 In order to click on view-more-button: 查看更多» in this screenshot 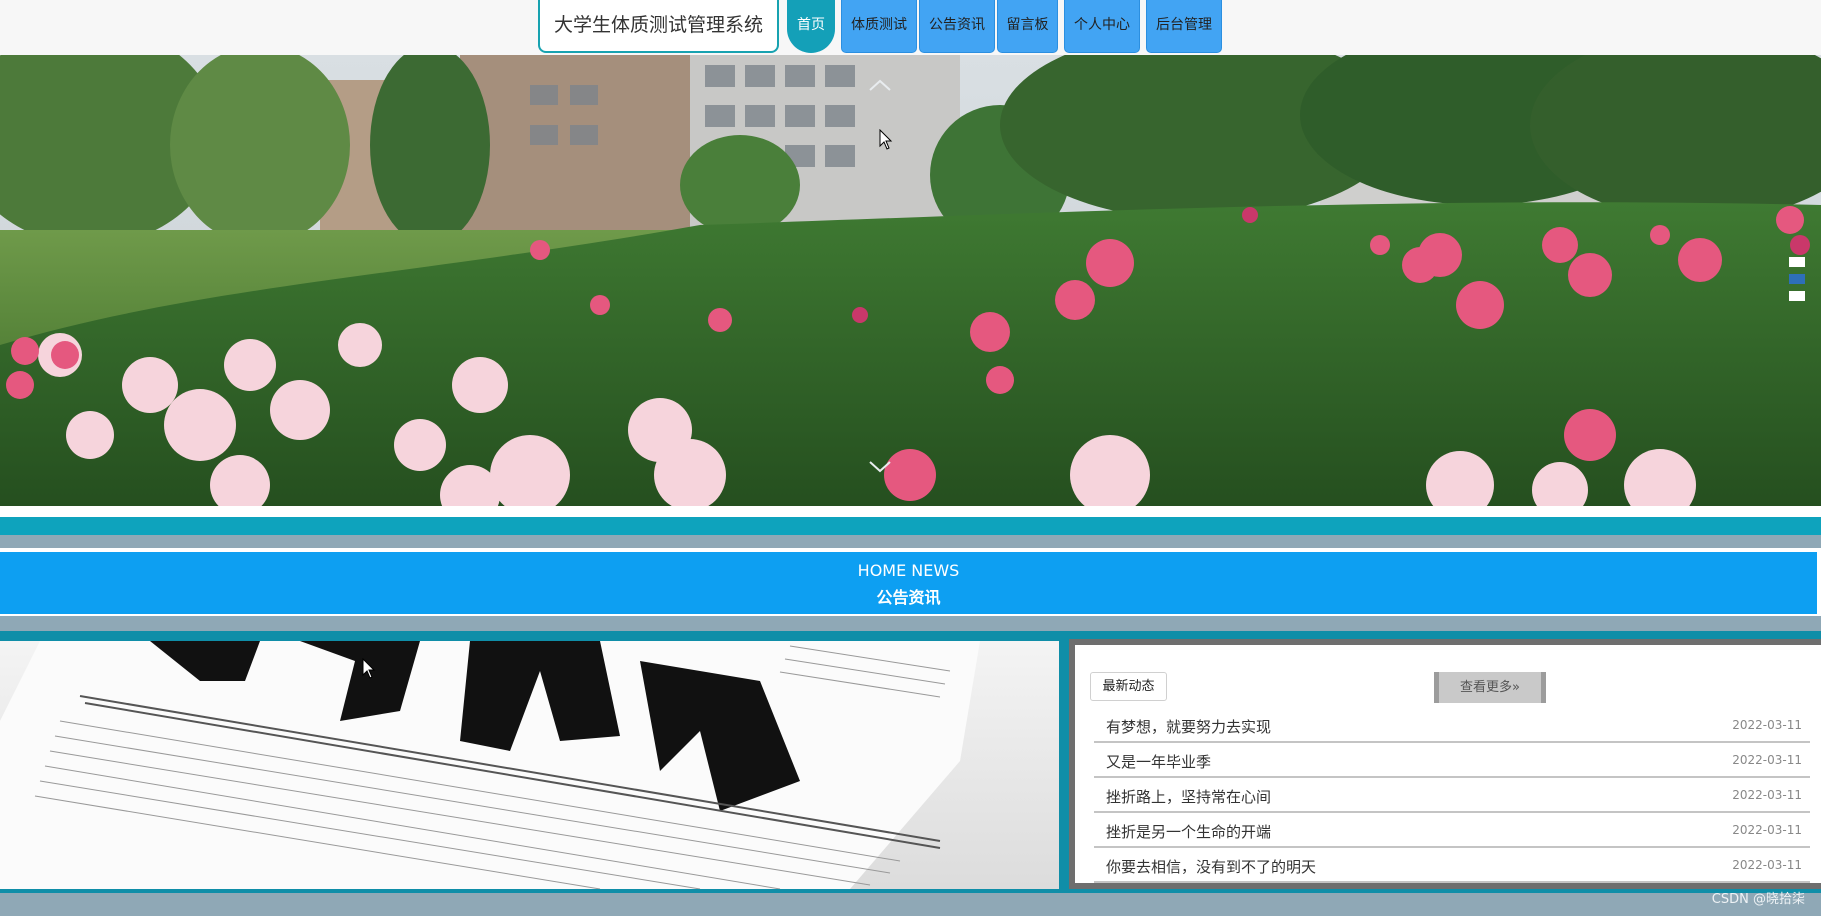, I will do `click(1490, 687)`.